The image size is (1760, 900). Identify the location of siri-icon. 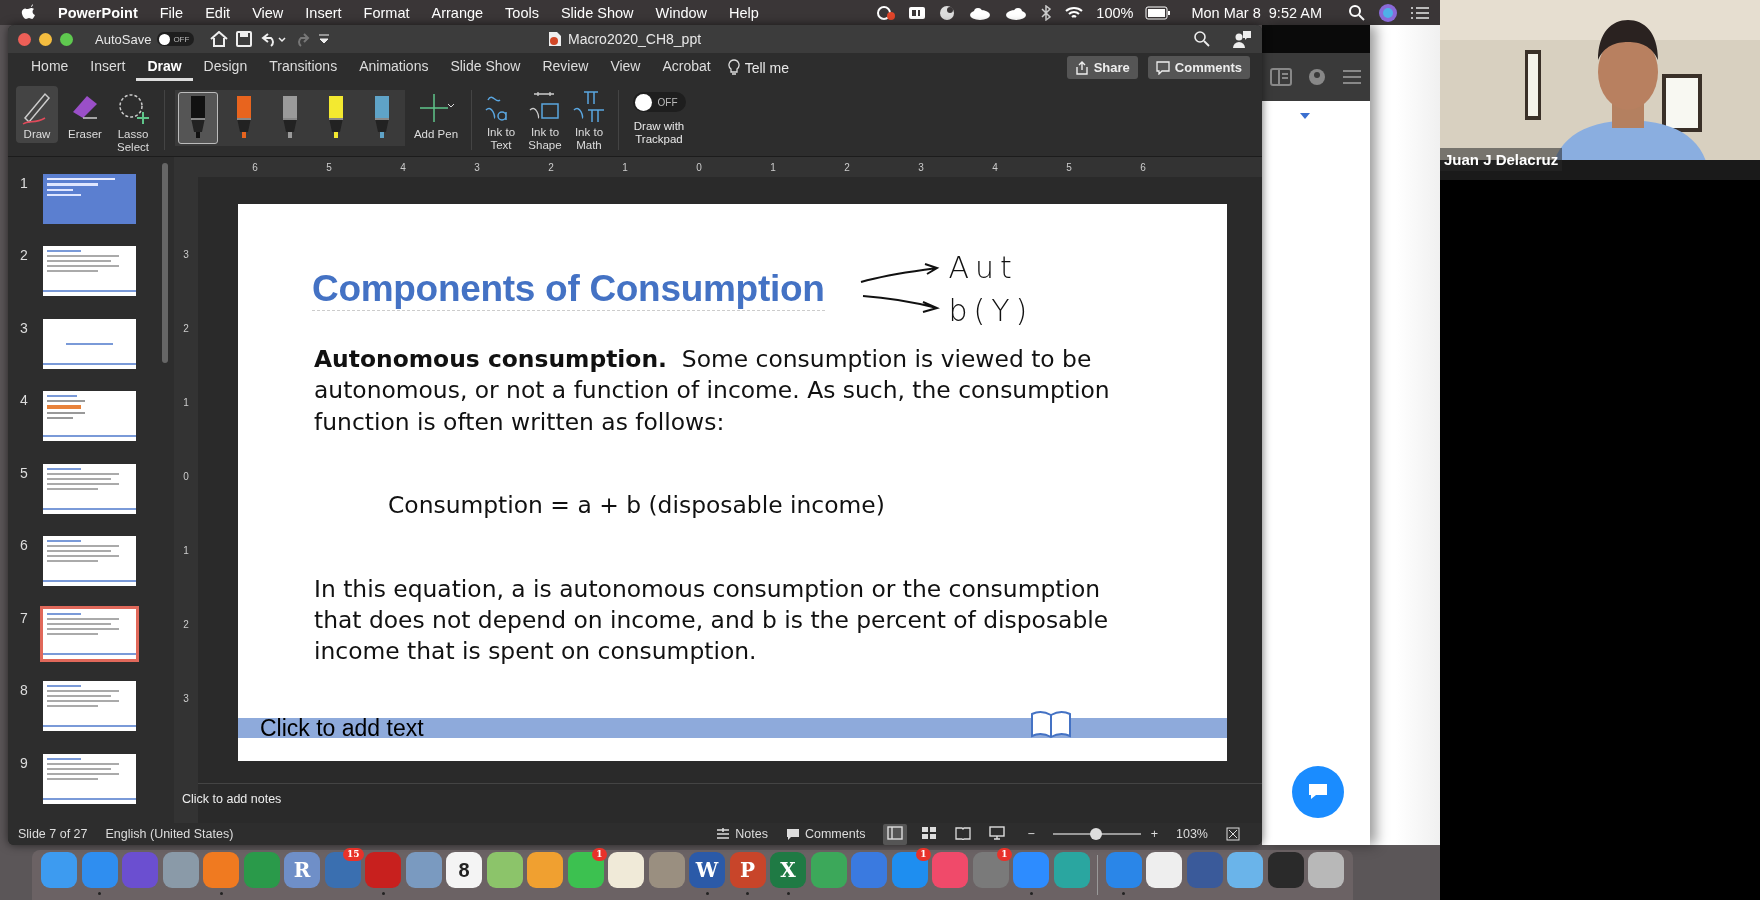
(1388, 12).